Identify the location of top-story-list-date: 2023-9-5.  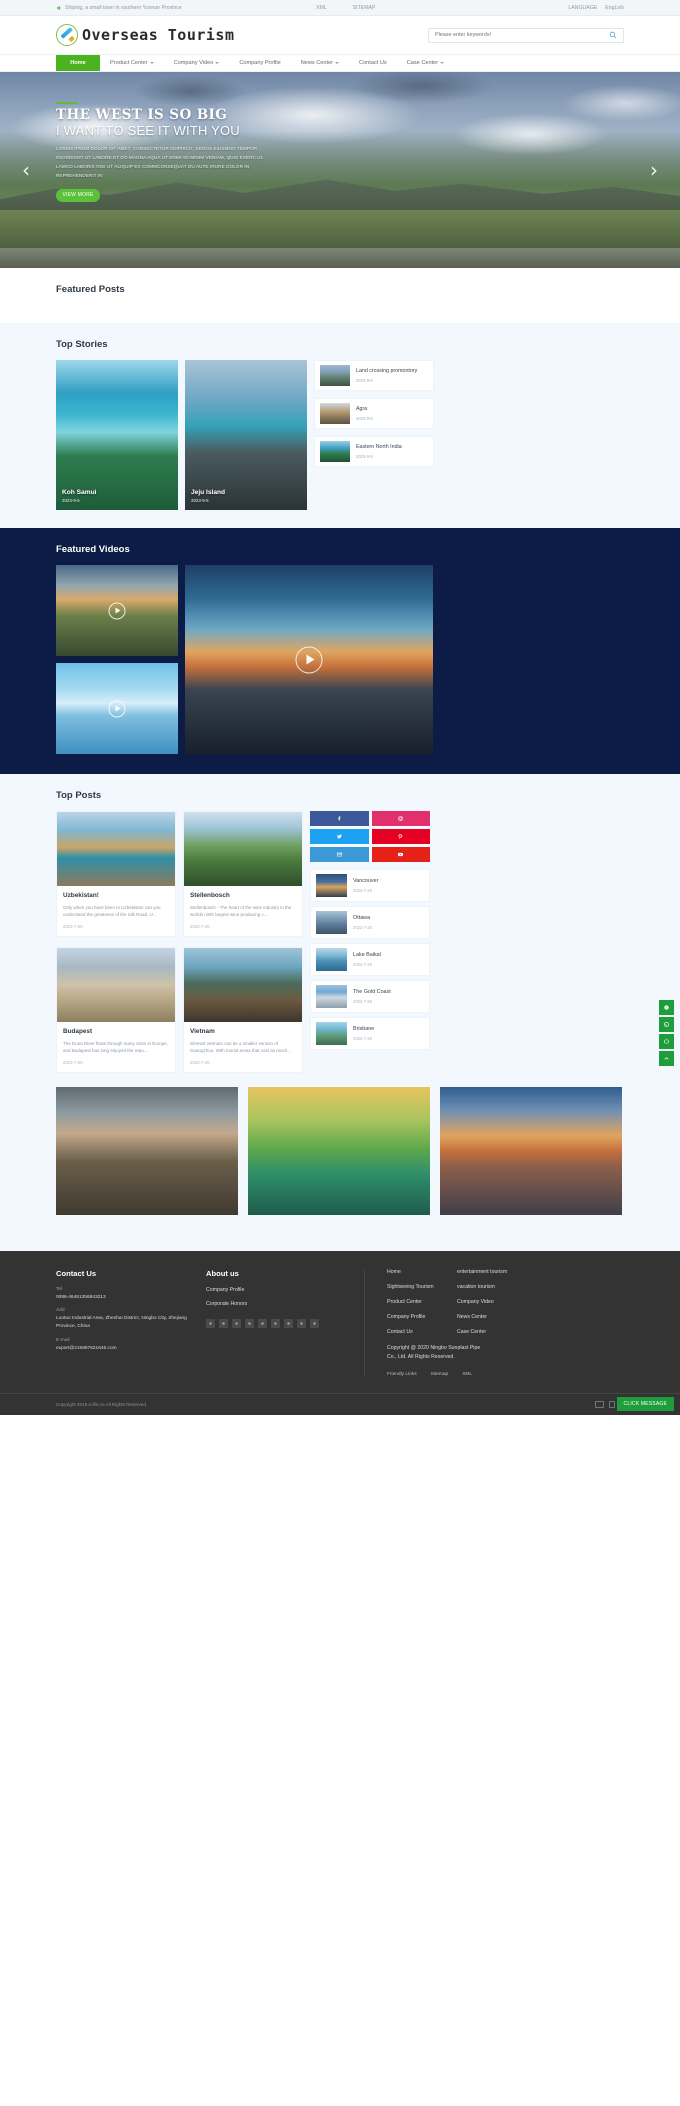
(364, 418).